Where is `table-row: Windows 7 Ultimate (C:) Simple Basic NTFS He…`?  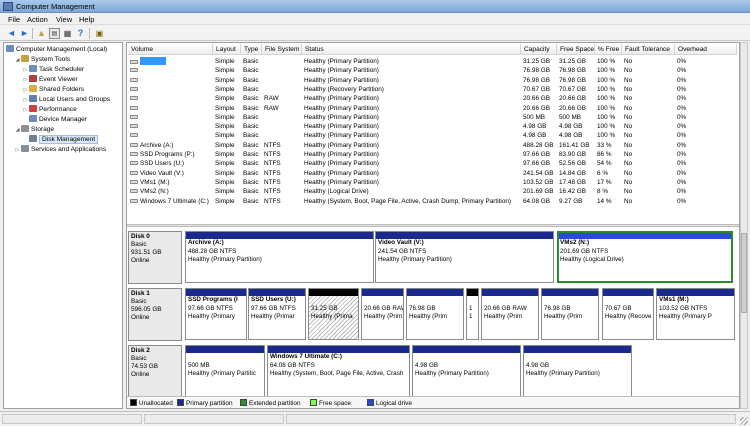
table-row: Windows 7 Ultimate (C:) Simple Basic NTFS He… is located at coordinates (433, 201).